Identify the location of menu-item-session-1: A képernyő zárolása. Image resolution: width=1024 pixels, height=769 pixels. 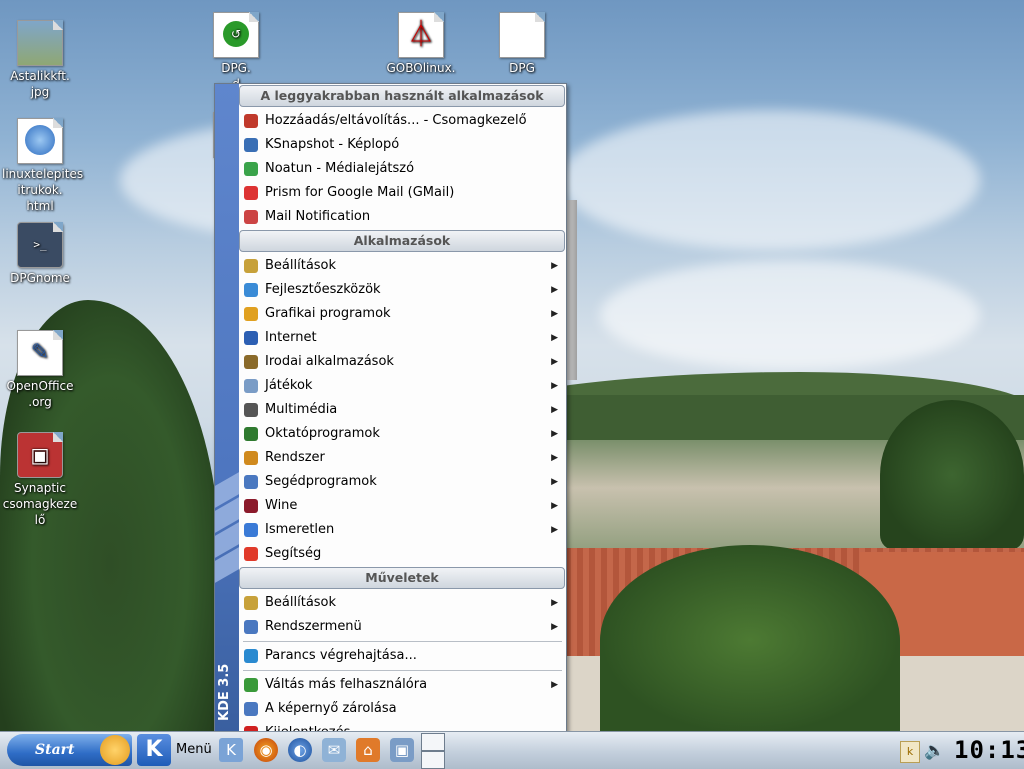
(402, 709).